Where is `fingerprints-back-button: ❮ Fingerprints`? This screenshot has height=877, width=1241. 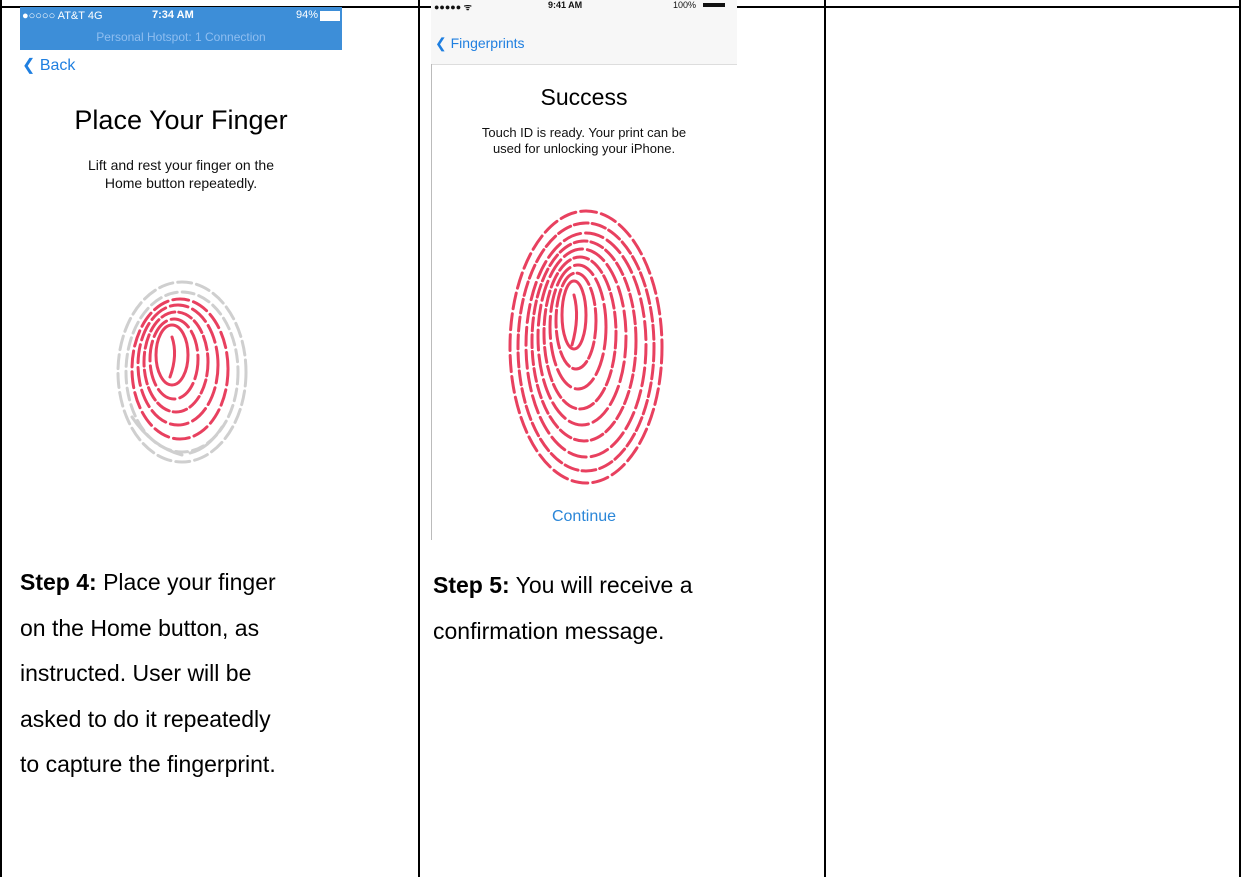 fingerprints-back-button: ❮ Fingerprints is located at coordinates (480, 43).